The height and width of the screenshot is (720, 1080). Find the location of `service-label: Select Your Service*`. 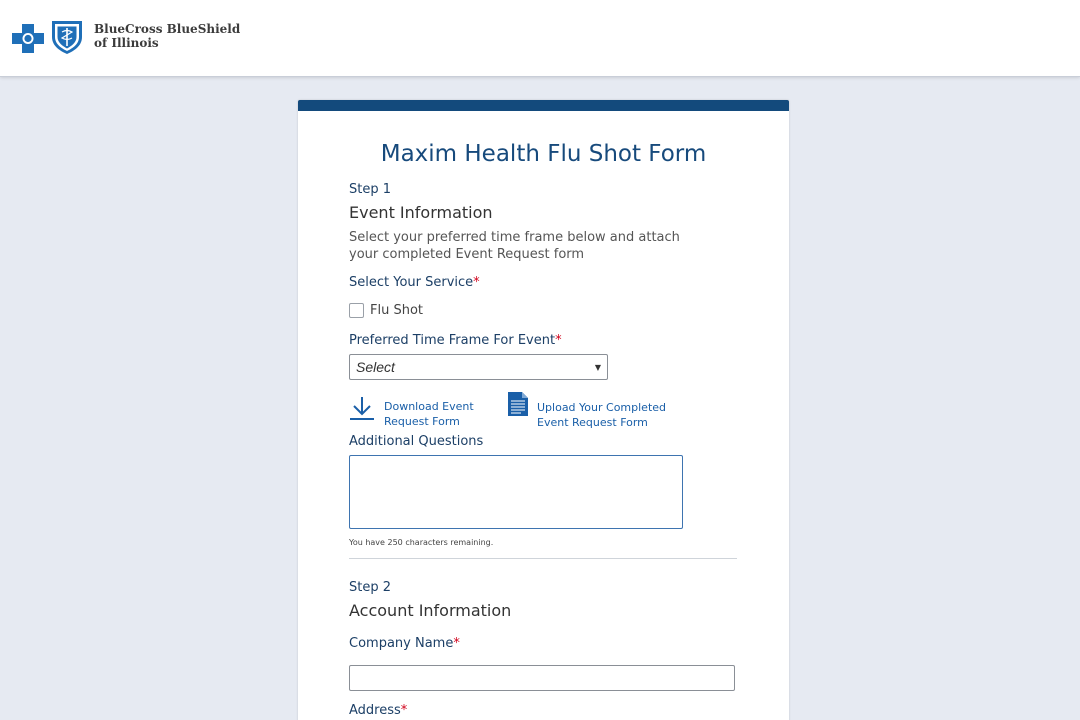

service-label: Select Your Service* is located at coordinates (414, 282).